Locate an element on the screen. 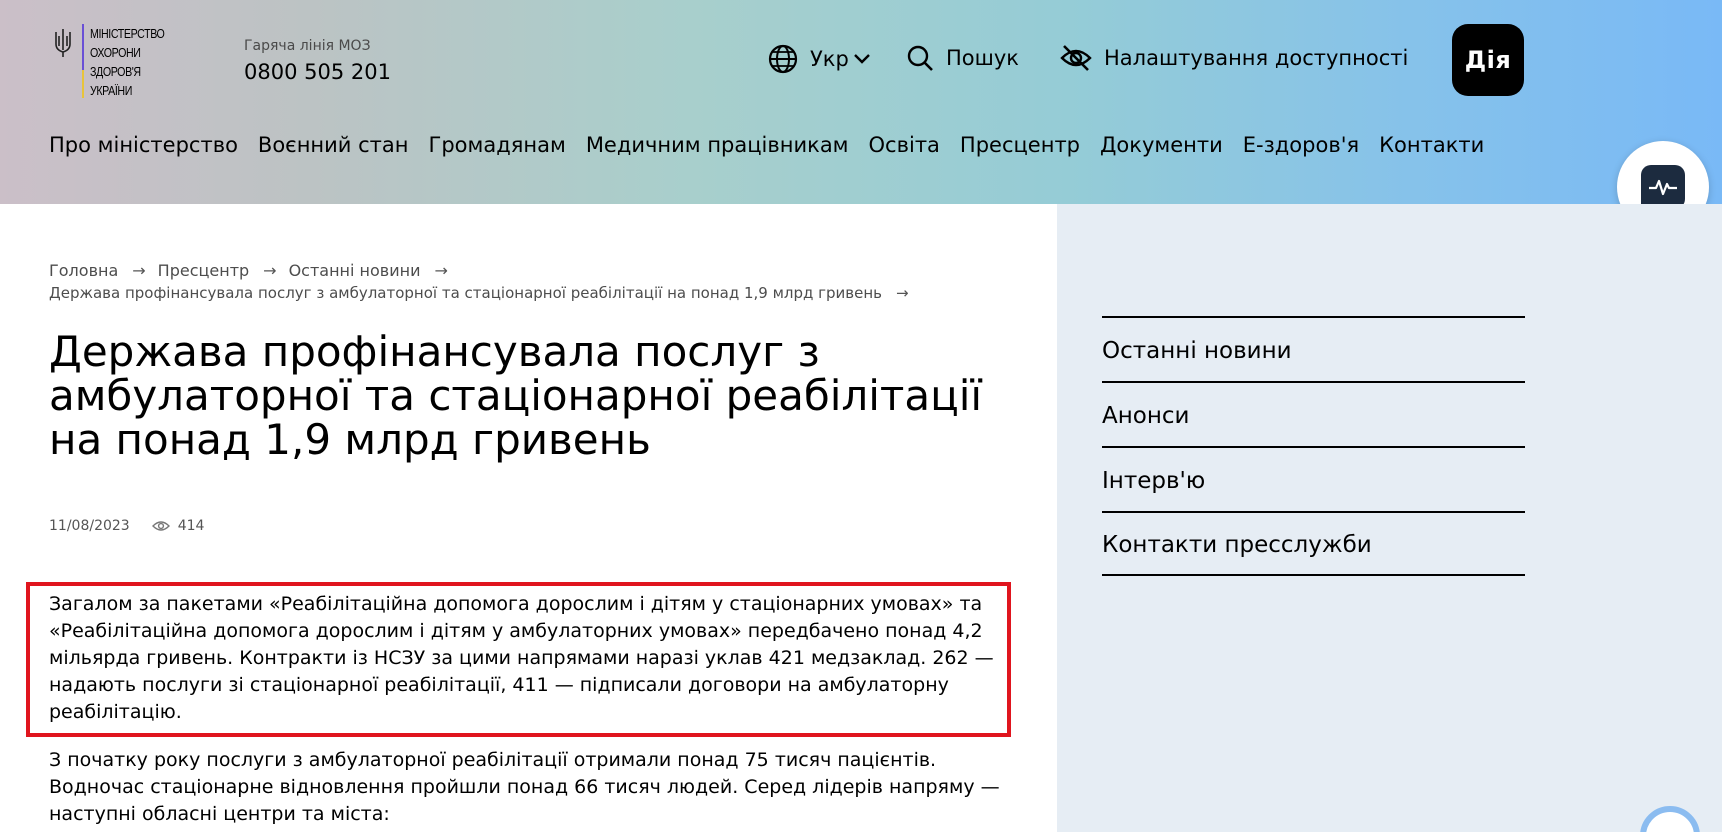 This screenshot has width=1722, height=832. hotline: Гаряча лінія МОЗ 0800 505 201 is located at coordinates (317, 61).